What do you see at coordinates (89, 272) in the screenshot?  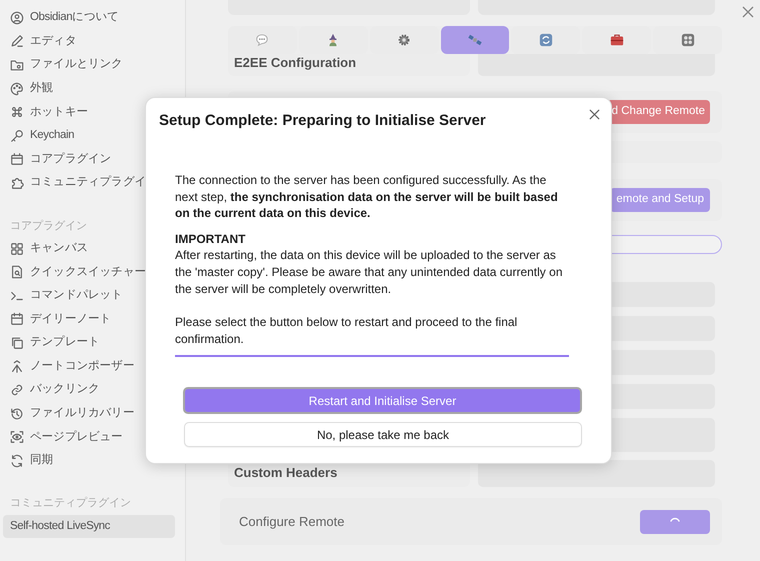 I see `sidebar-item: クイックスイッチャー` at bounding box center [89, 272].